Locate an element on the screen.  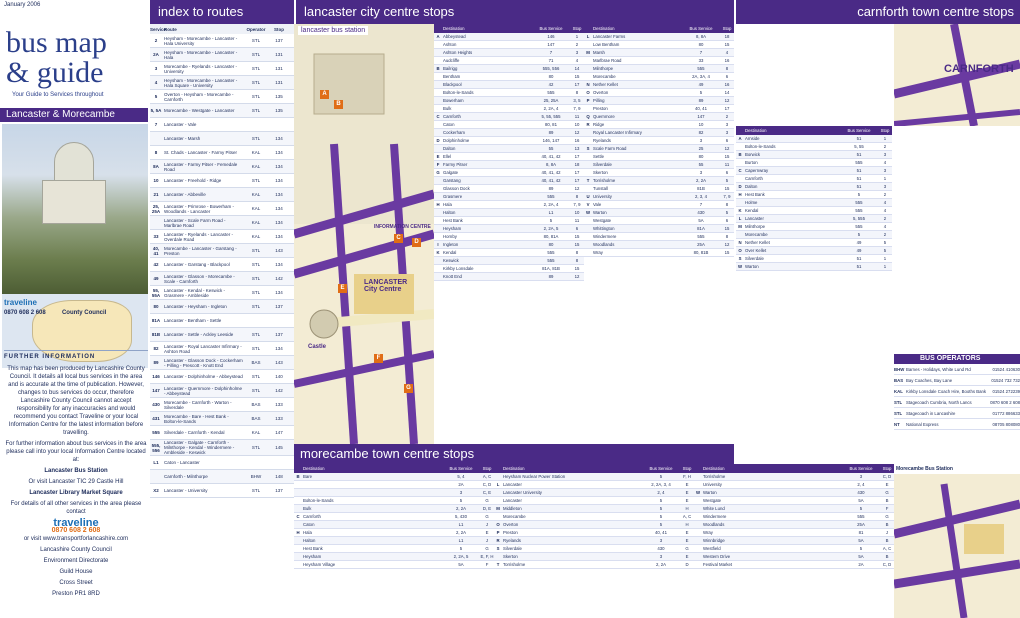
destination-row: Q Quernmore 147 2 is located at coordinates (659, 117).